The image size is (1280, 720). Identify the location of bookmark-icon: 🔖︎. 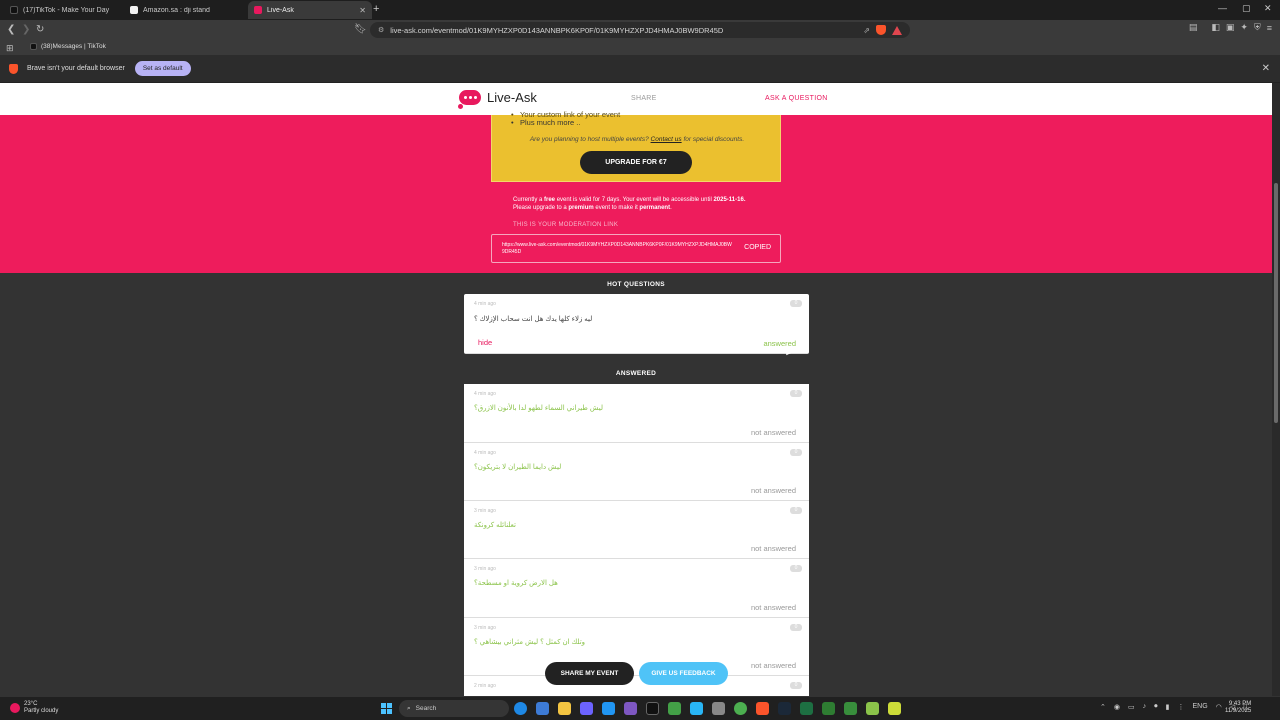
(360, 29).